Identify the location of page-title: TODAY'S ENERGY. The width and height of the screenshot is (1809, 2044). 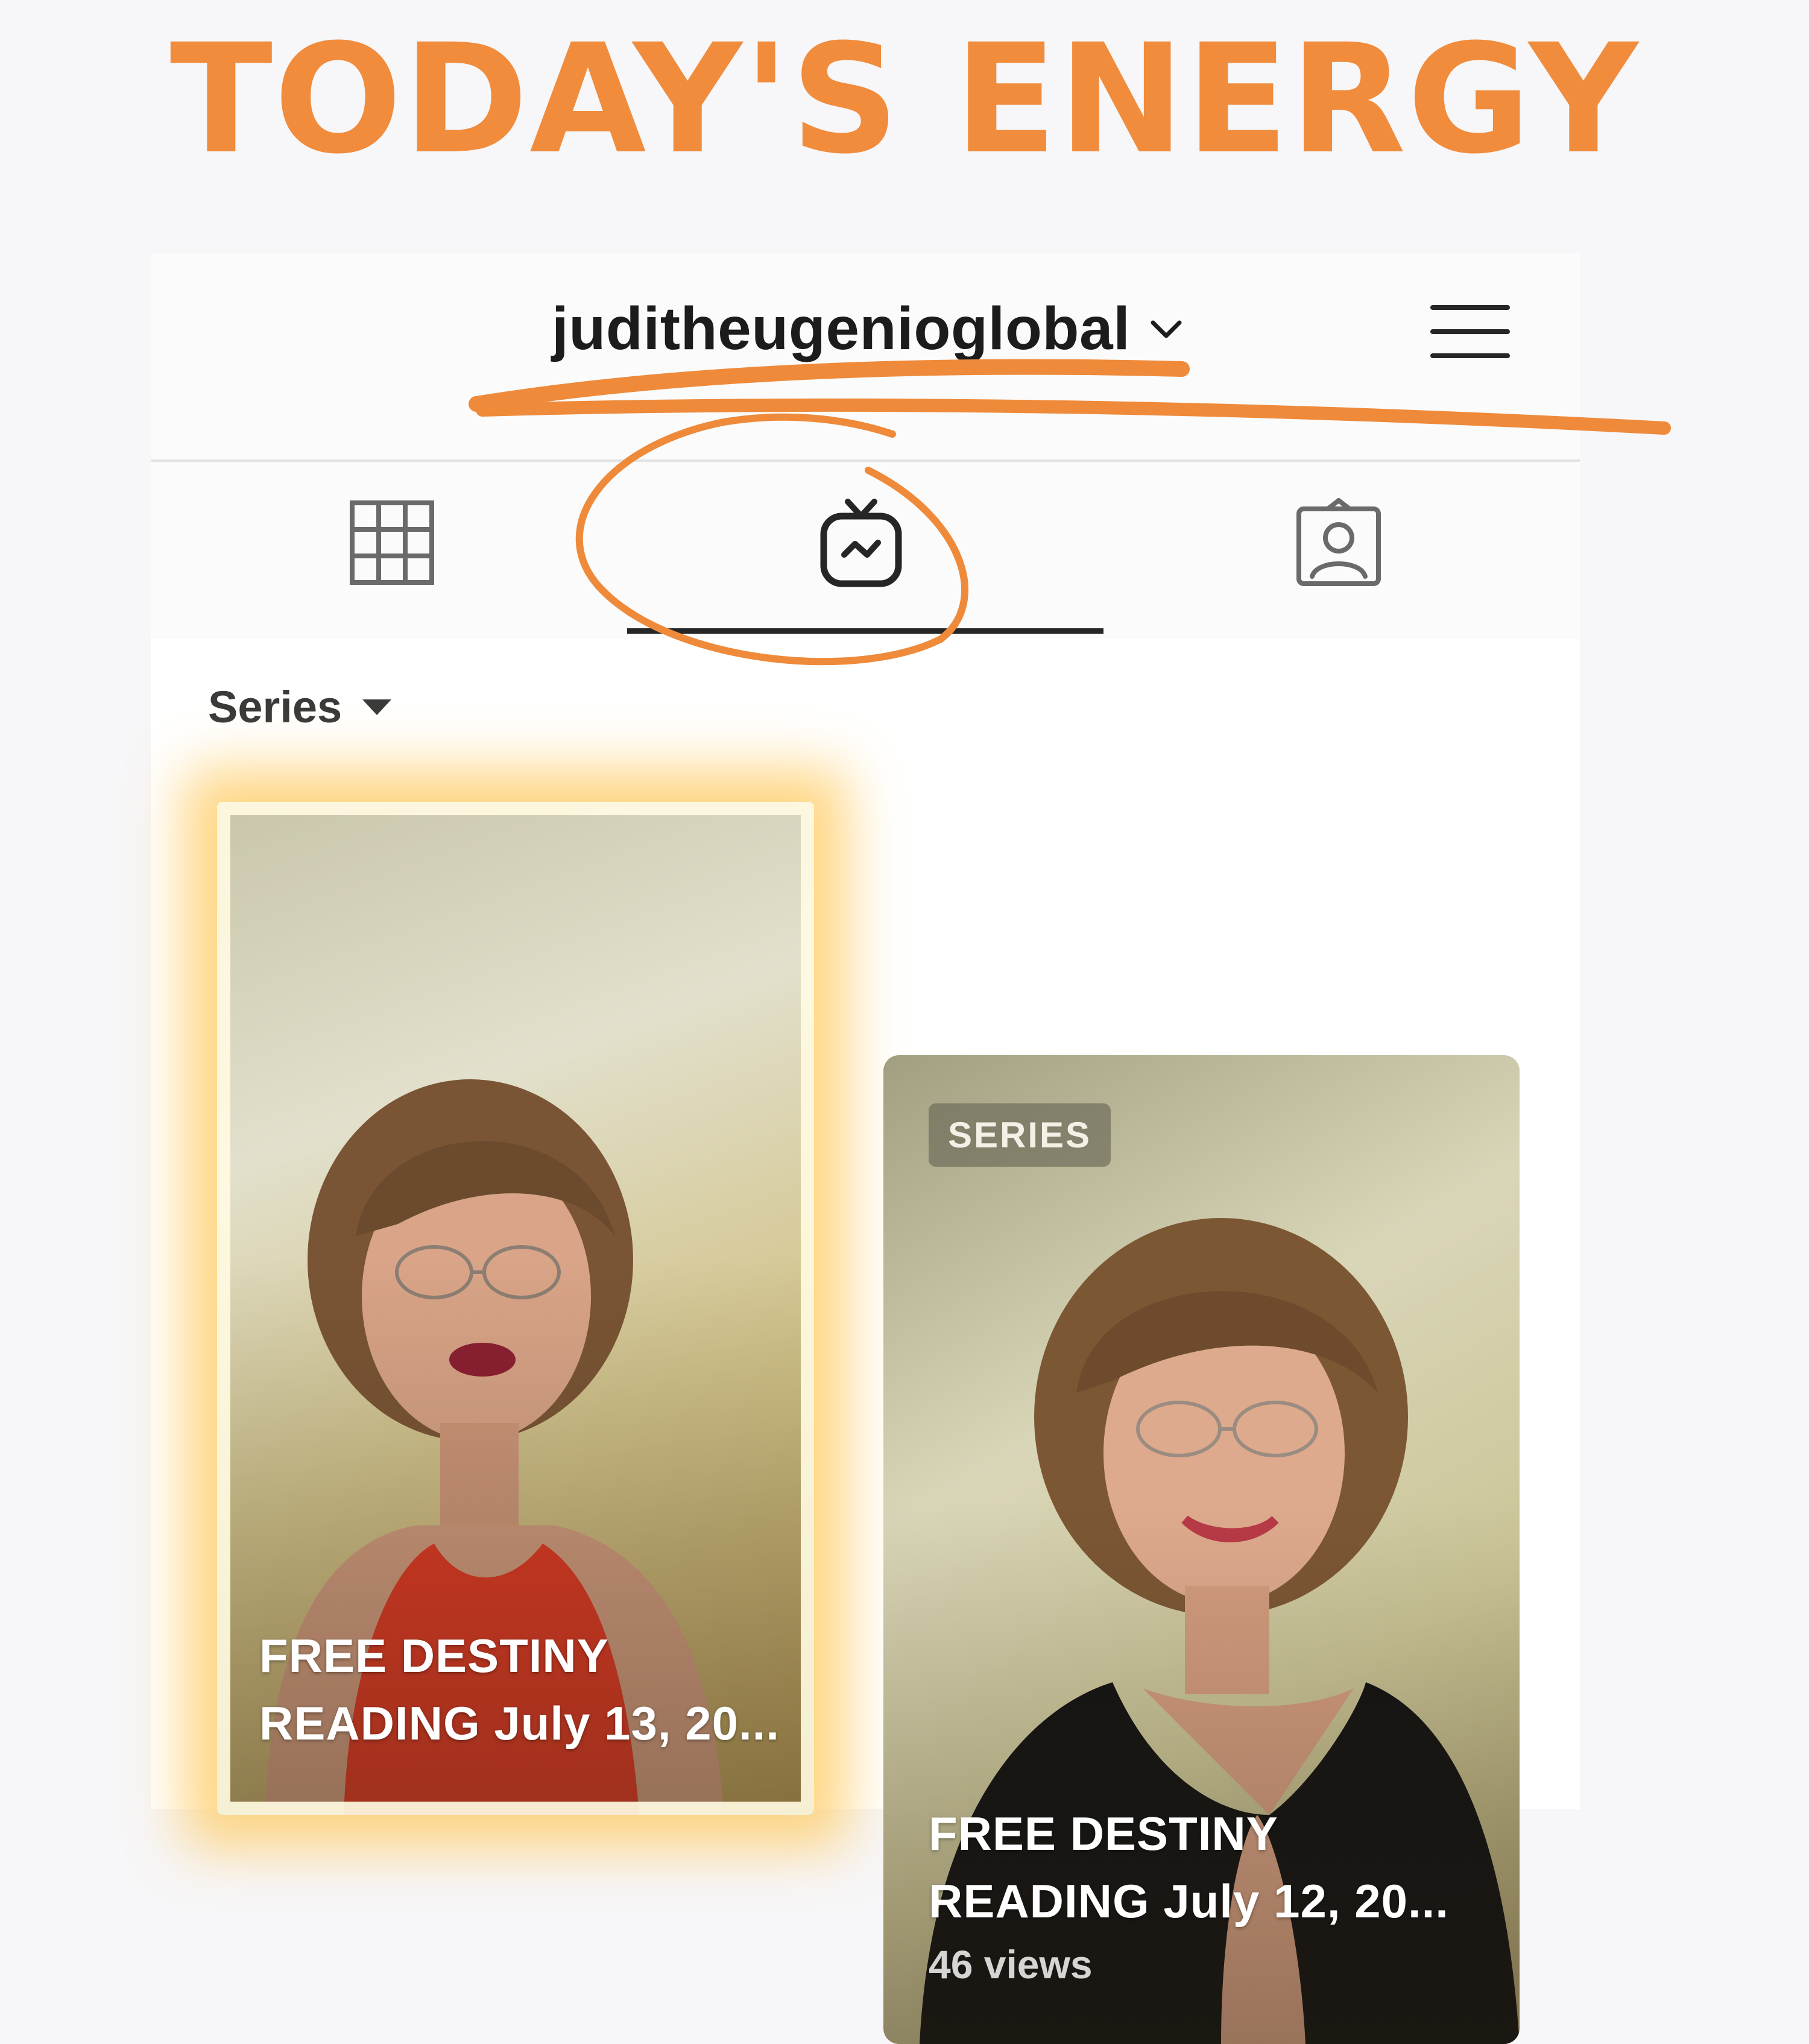
(904, 99).